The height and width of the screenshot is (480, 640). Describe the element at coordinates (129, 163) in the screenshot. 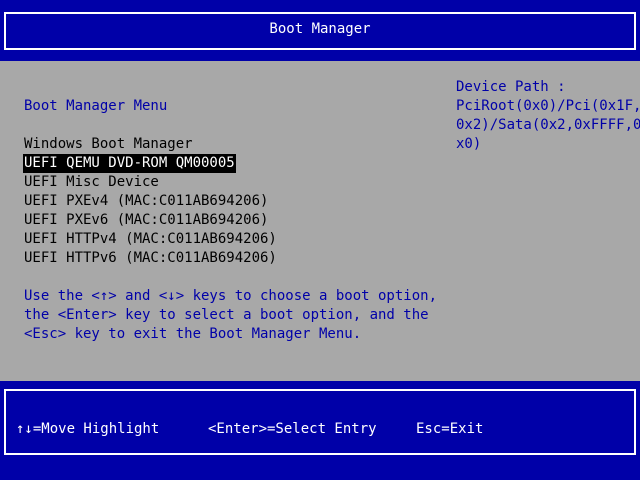

I see `boot-option-qemu-dvd-rom: UEFI QEMU DVD-ROM QM00005` at that location.